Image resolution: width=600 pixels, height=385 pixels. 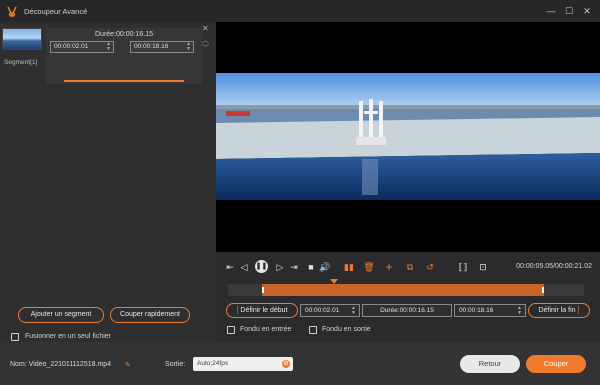 What do you see at coordinates (403, 290) in the screenshot?
I see `timeline-selection` at bounding box center [403, 290].